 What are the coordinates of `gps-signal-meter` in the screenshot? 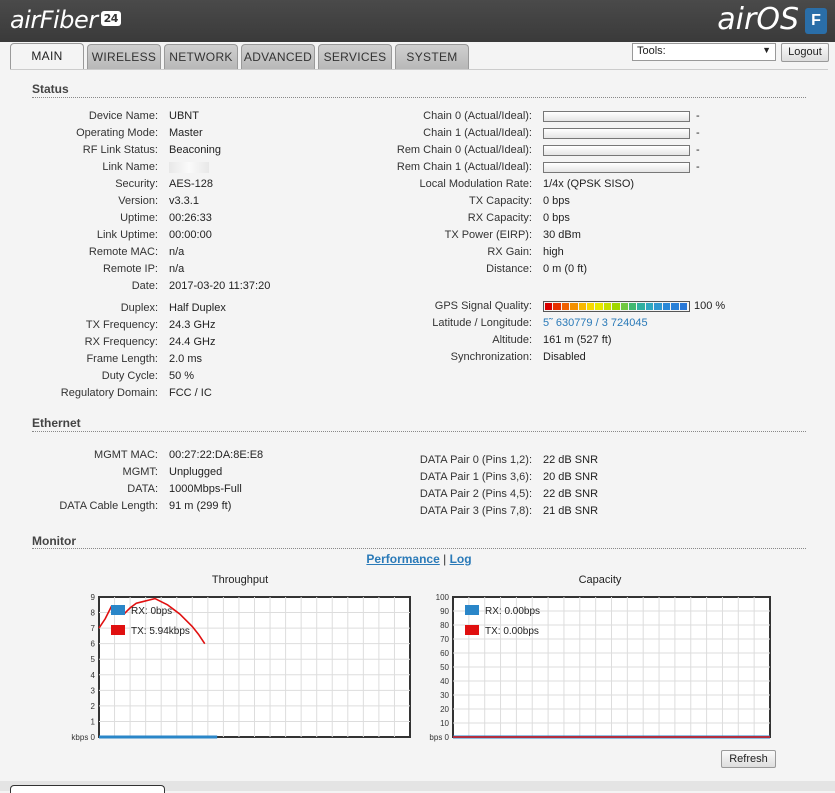 It's located at (616, 306).